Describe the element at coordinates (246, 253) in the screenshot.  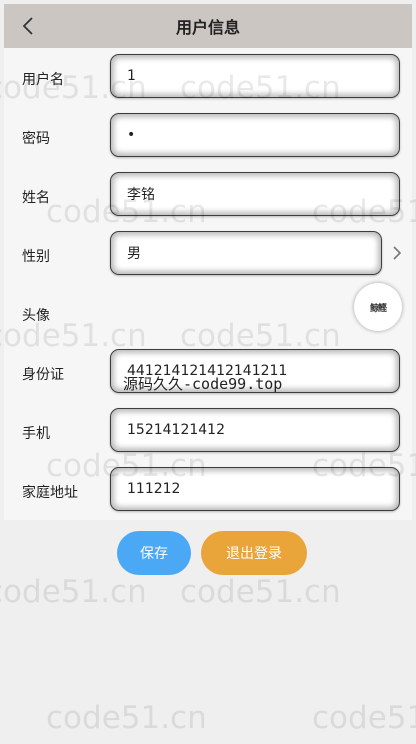
I see `gender-select: 男` at that location.